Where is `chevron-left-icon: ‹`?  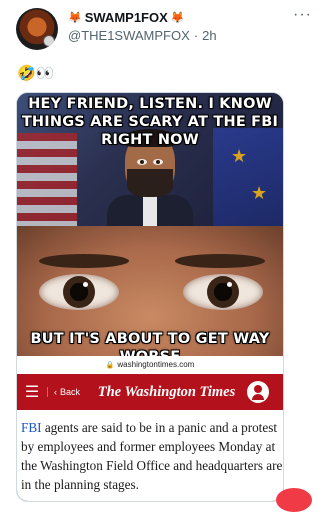
chevron-left-icon: ‹ is located at coordinates (55, 392).